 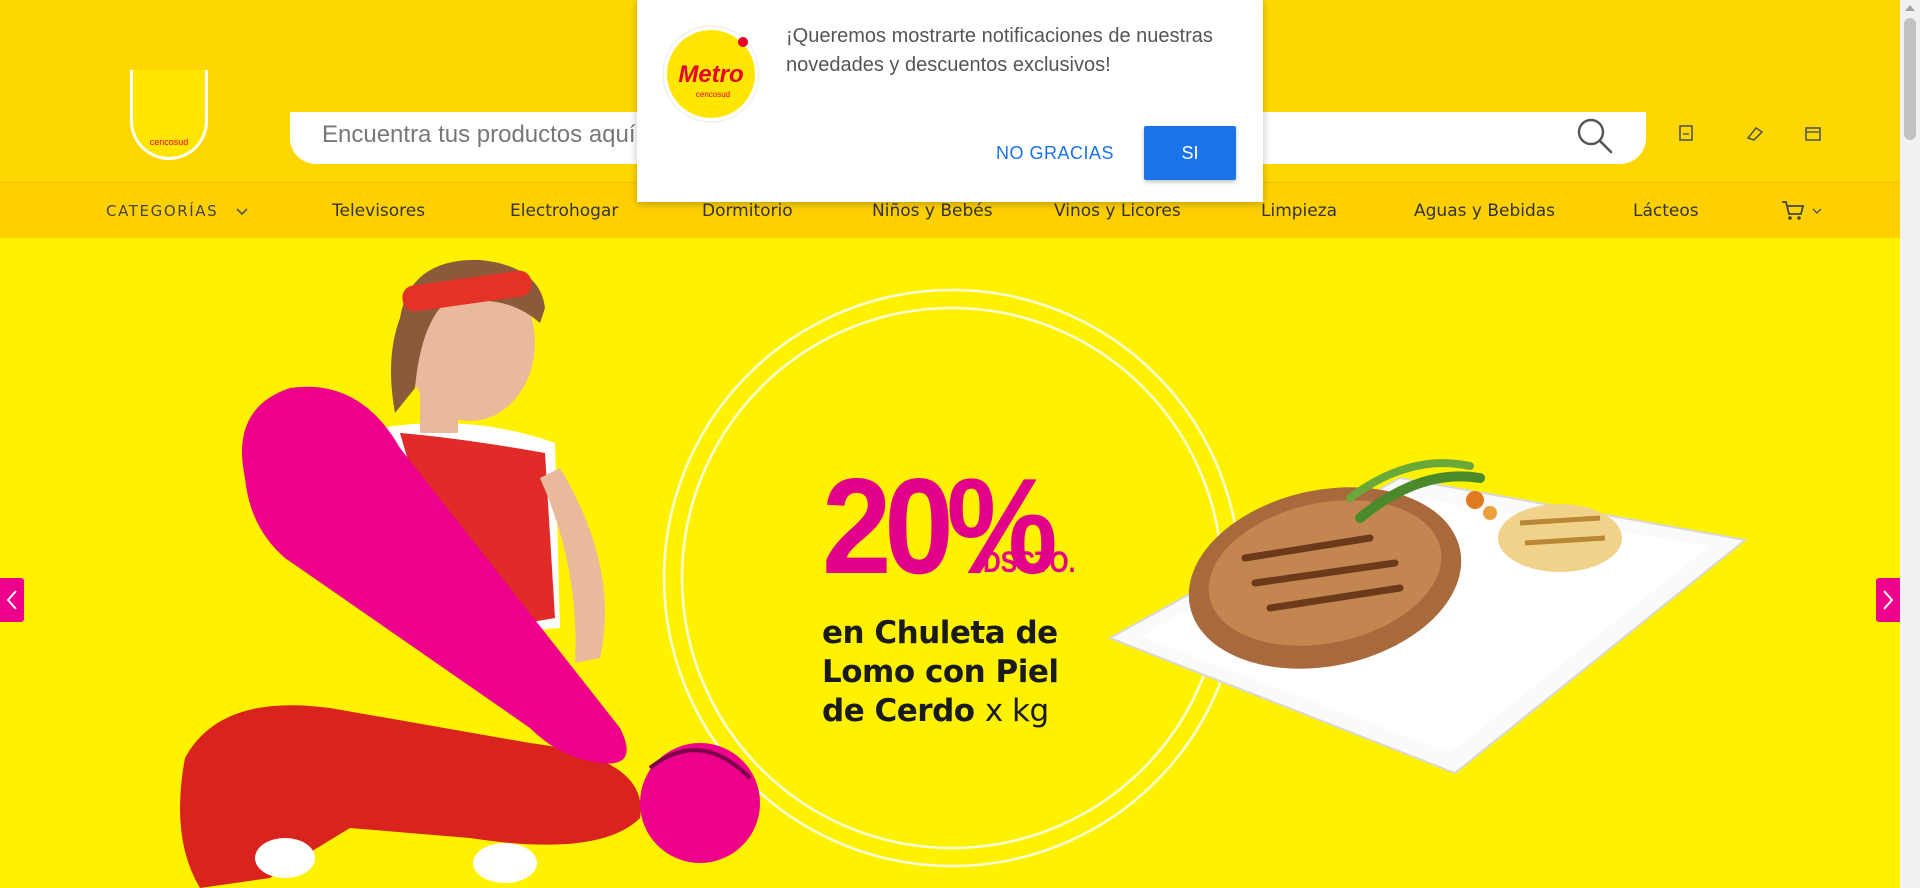 I want to click on nav-item-aguas-y-bebidas: Aguas y Bebidas, so click(x=1484, y=211).